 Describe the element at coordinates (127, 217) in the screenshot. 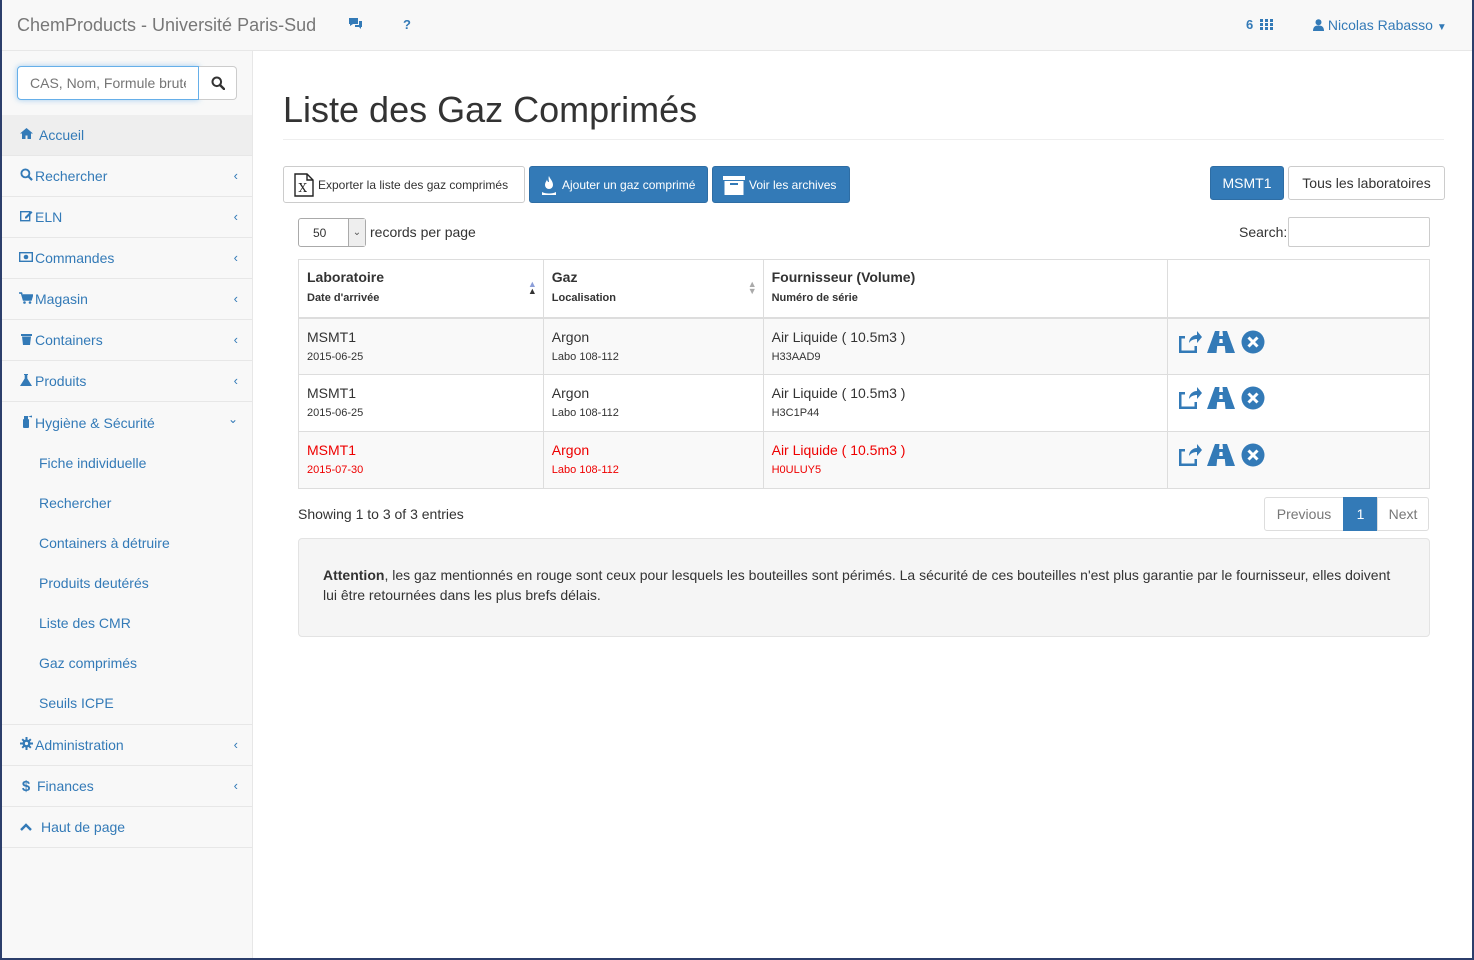

I see `sidebar-item-eln: ELN ‹` at that location.